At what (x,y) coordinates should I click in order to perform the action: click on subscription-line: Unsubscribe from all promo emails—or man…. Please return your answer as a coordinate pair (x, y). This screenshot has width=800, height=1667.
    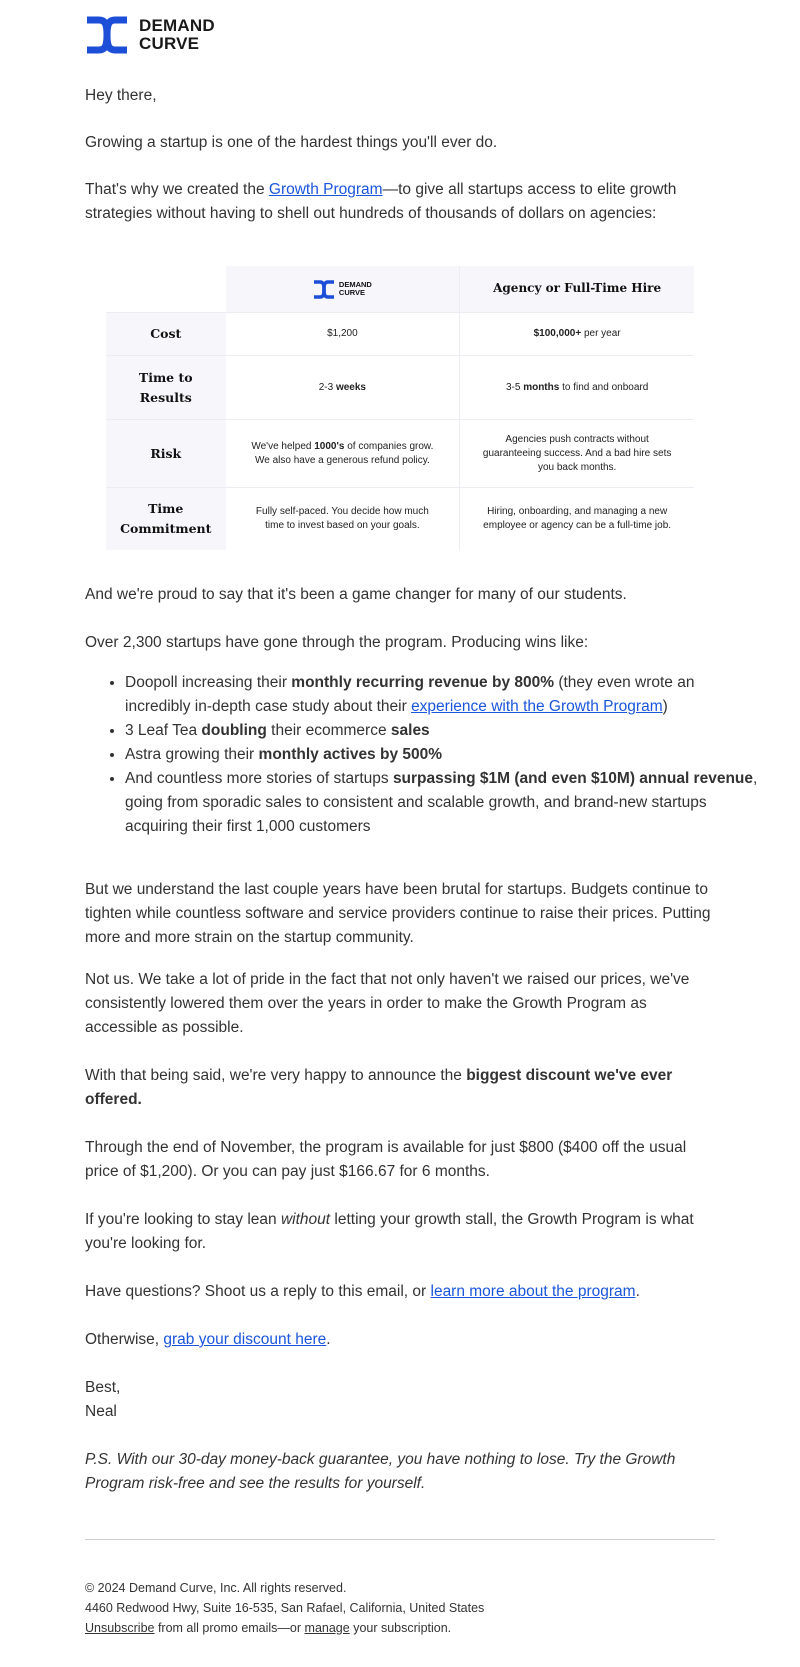
    Looking at the image, I should click on (268, 1628).